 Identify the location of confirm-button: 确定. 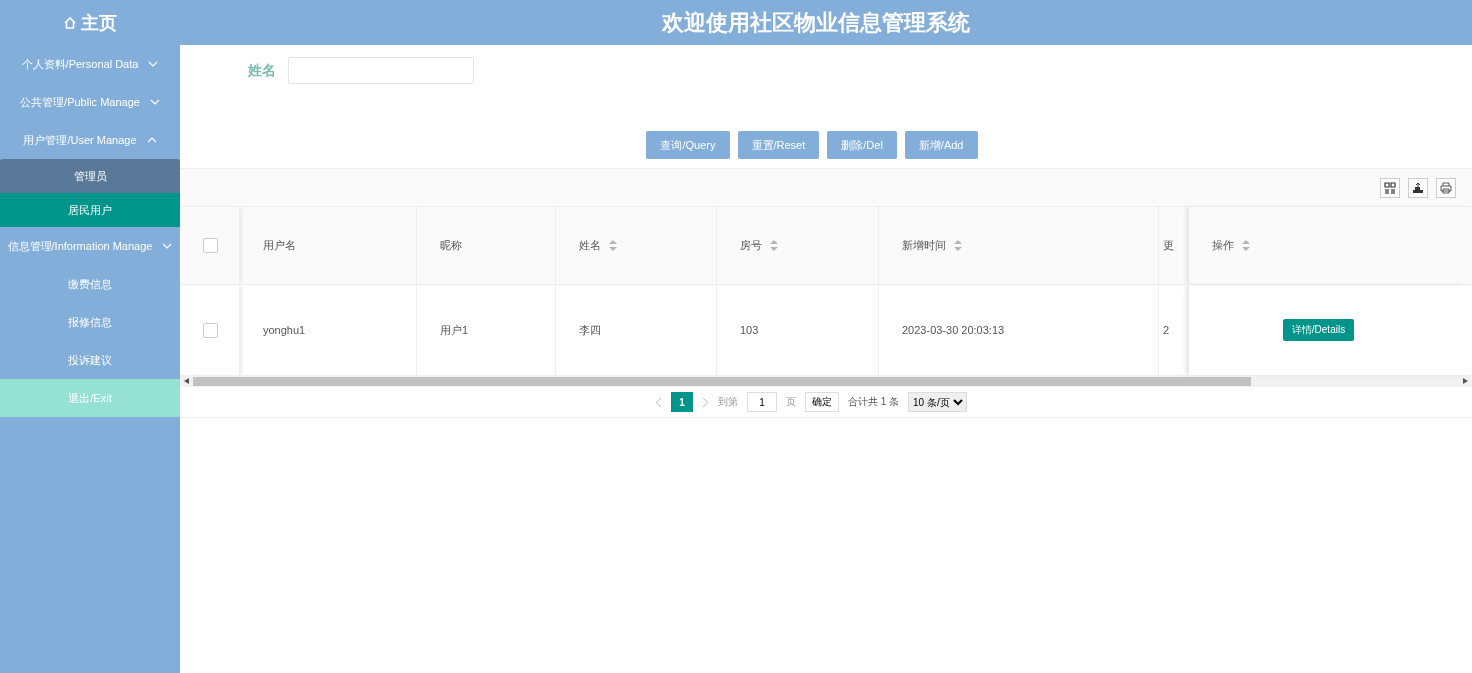
(821, 402).